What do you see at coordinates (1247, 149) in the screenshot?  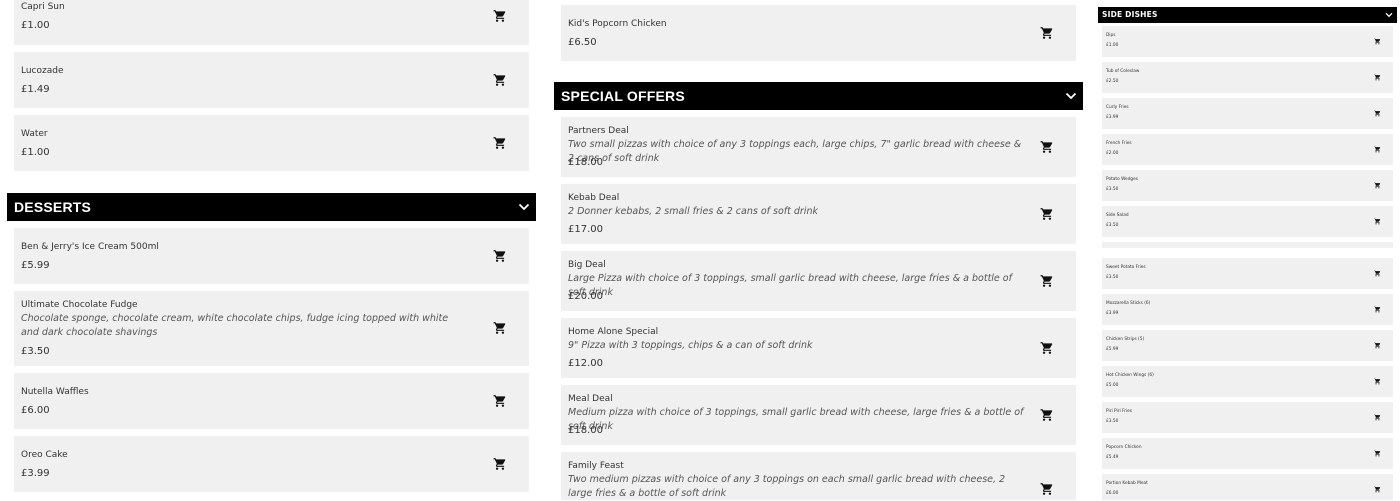 I see `menu-item: French Fries £2.00` at bounding box center [1247, 149].